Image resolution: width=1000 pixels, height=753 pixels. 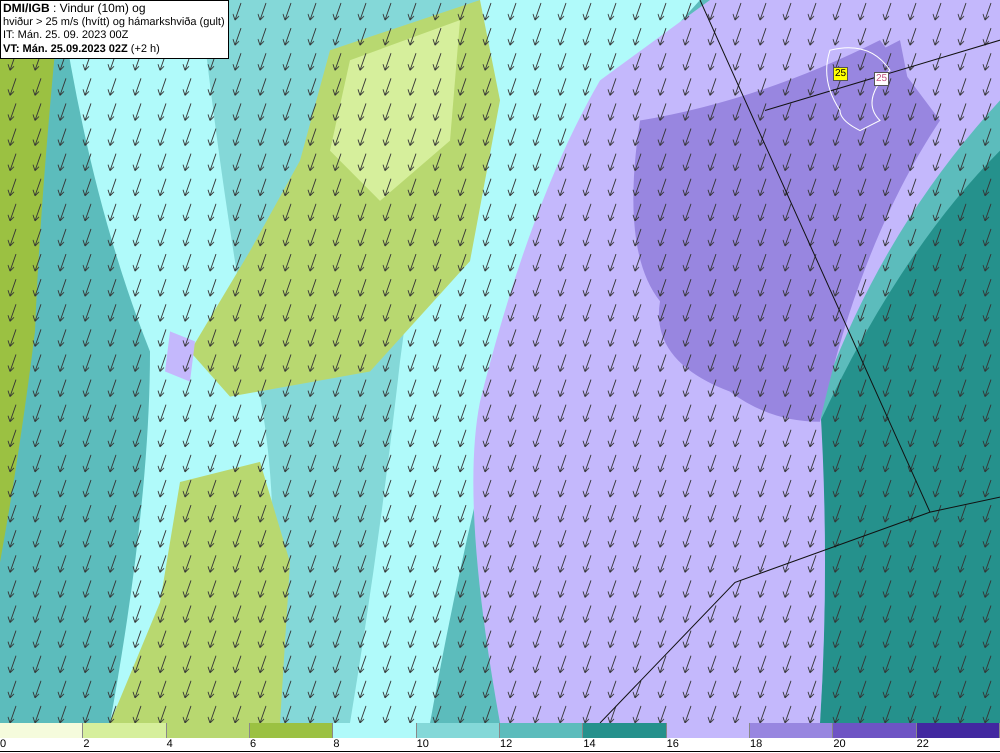 What do you see at coordinates (114, 22) in the screenshot?
I see `title-text: hviður > 25 m/s (hvítt) og hámarkshviða (gult)` at bounding box center [114, 22].